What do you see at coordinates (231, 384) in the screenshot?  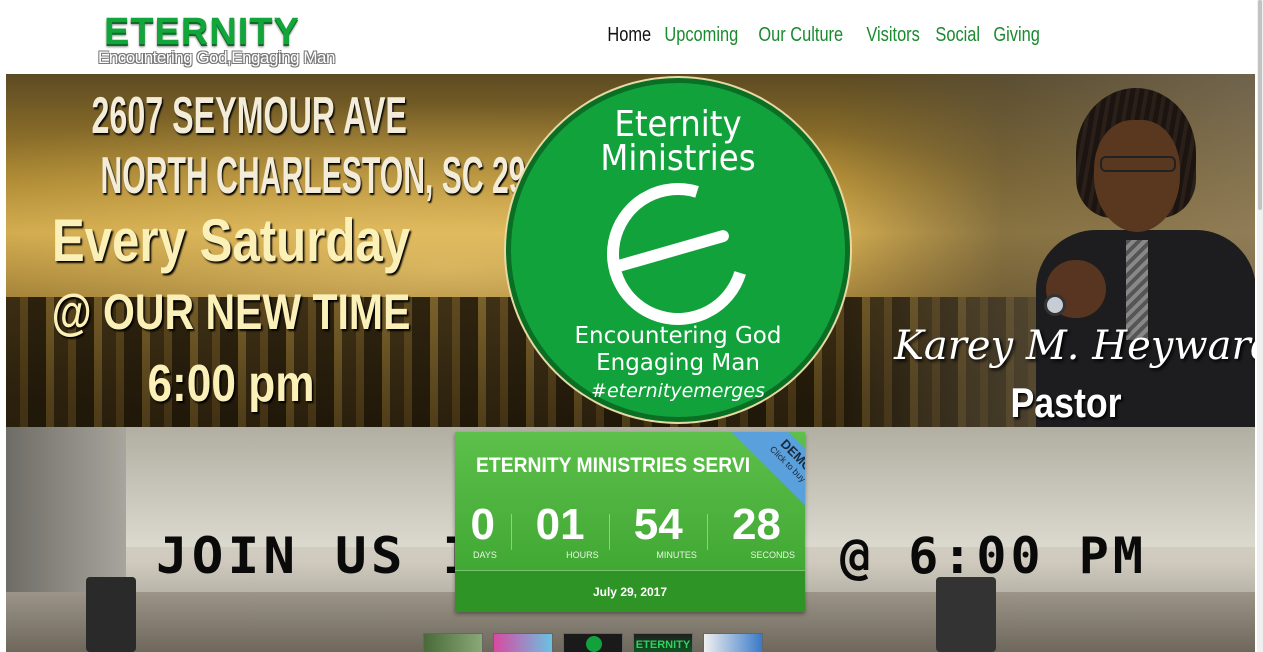 I see `schedule-time: 6:00 pm` at bounding box center [231, 384].